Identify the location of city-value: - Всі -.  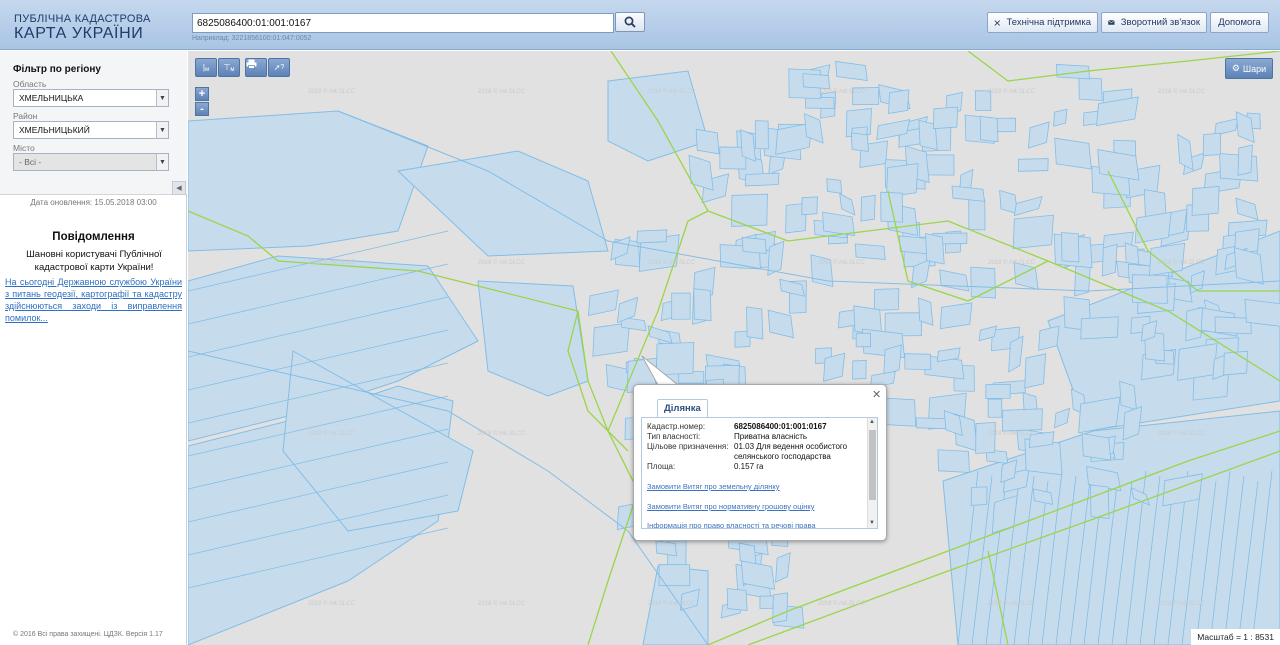
(30, 162).